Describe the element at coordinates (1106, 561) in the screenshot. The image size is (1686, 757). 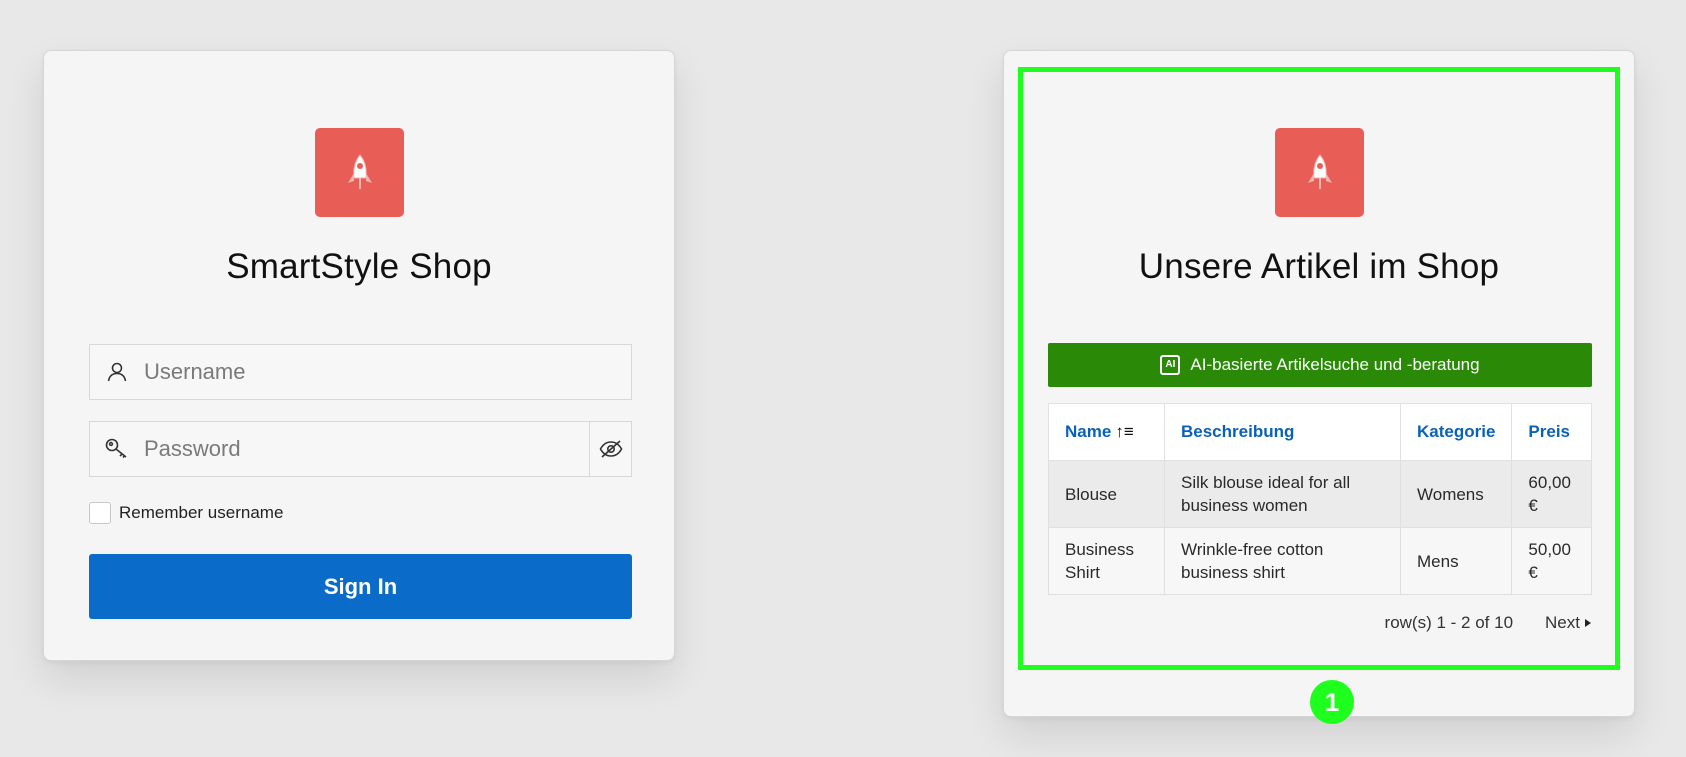
I see `cell-name: Business Shirt` at that location.